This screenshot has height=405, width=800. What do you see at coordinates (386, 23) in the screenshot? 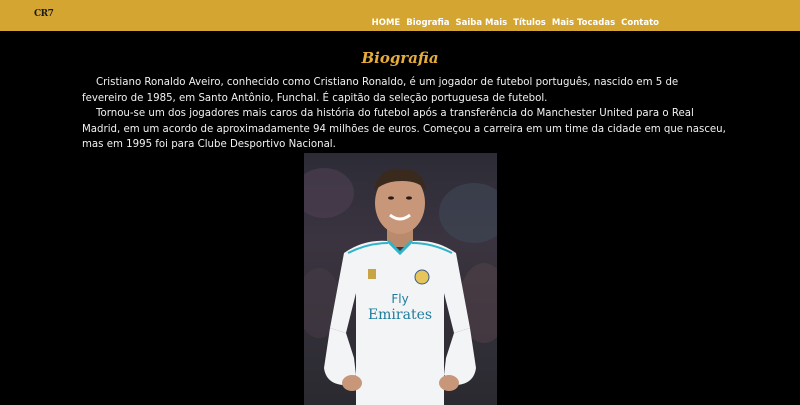
I see `nav-link-home: HOME` at bounding box center [386, 23].